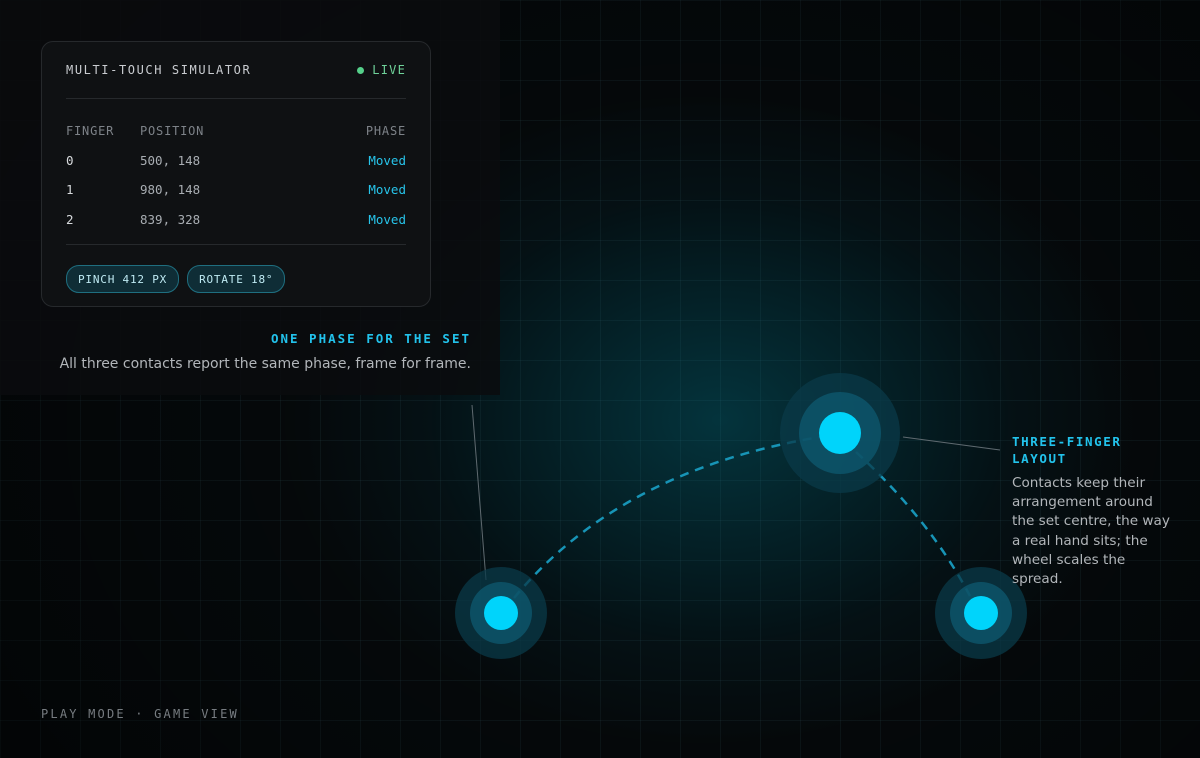 This screenshot has height=758, width=1200. Describe the element at coordinates (361, 70) in the screenshot. I see `live-dot-icon` at that location.